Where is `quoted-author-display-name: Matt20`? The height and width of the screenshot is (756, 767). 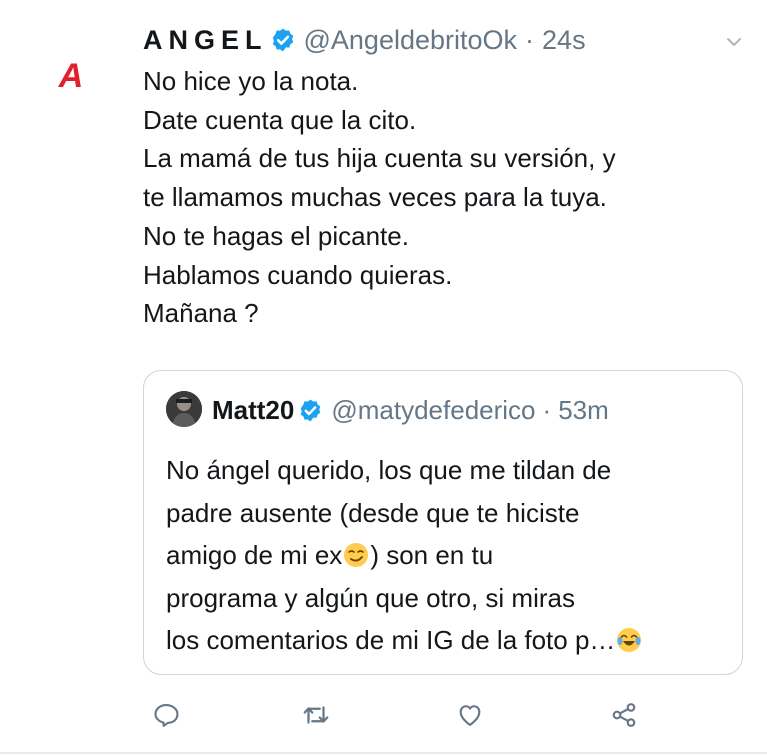 quoted-author-display-name: Matt20 is located at coordinates (253, 410).